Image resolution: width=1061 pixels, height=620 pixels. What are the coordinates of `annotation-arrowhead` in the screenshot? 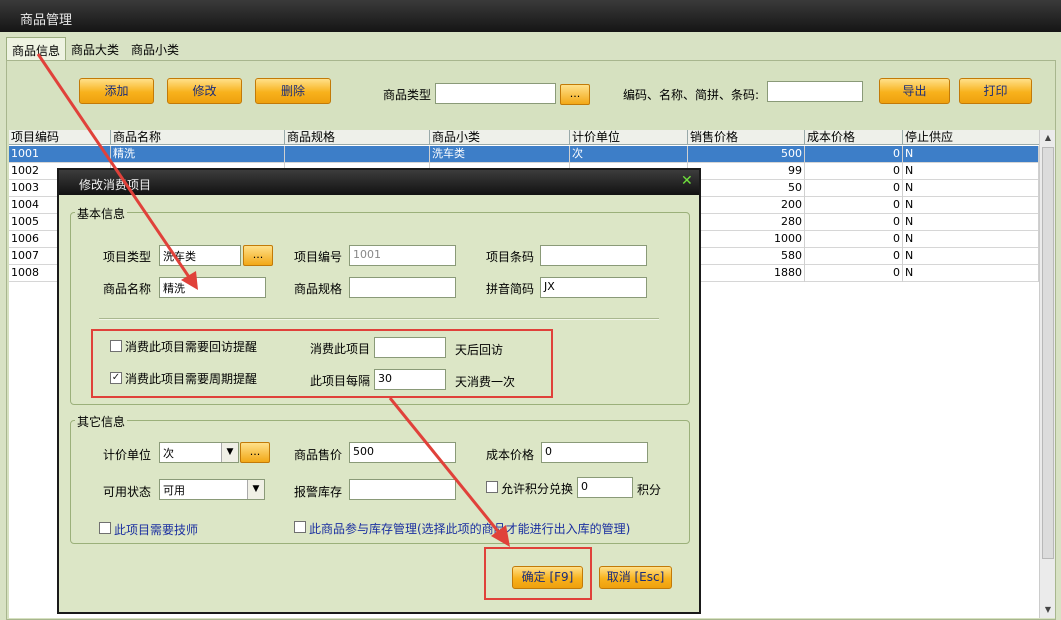 It's located at (189, 280).